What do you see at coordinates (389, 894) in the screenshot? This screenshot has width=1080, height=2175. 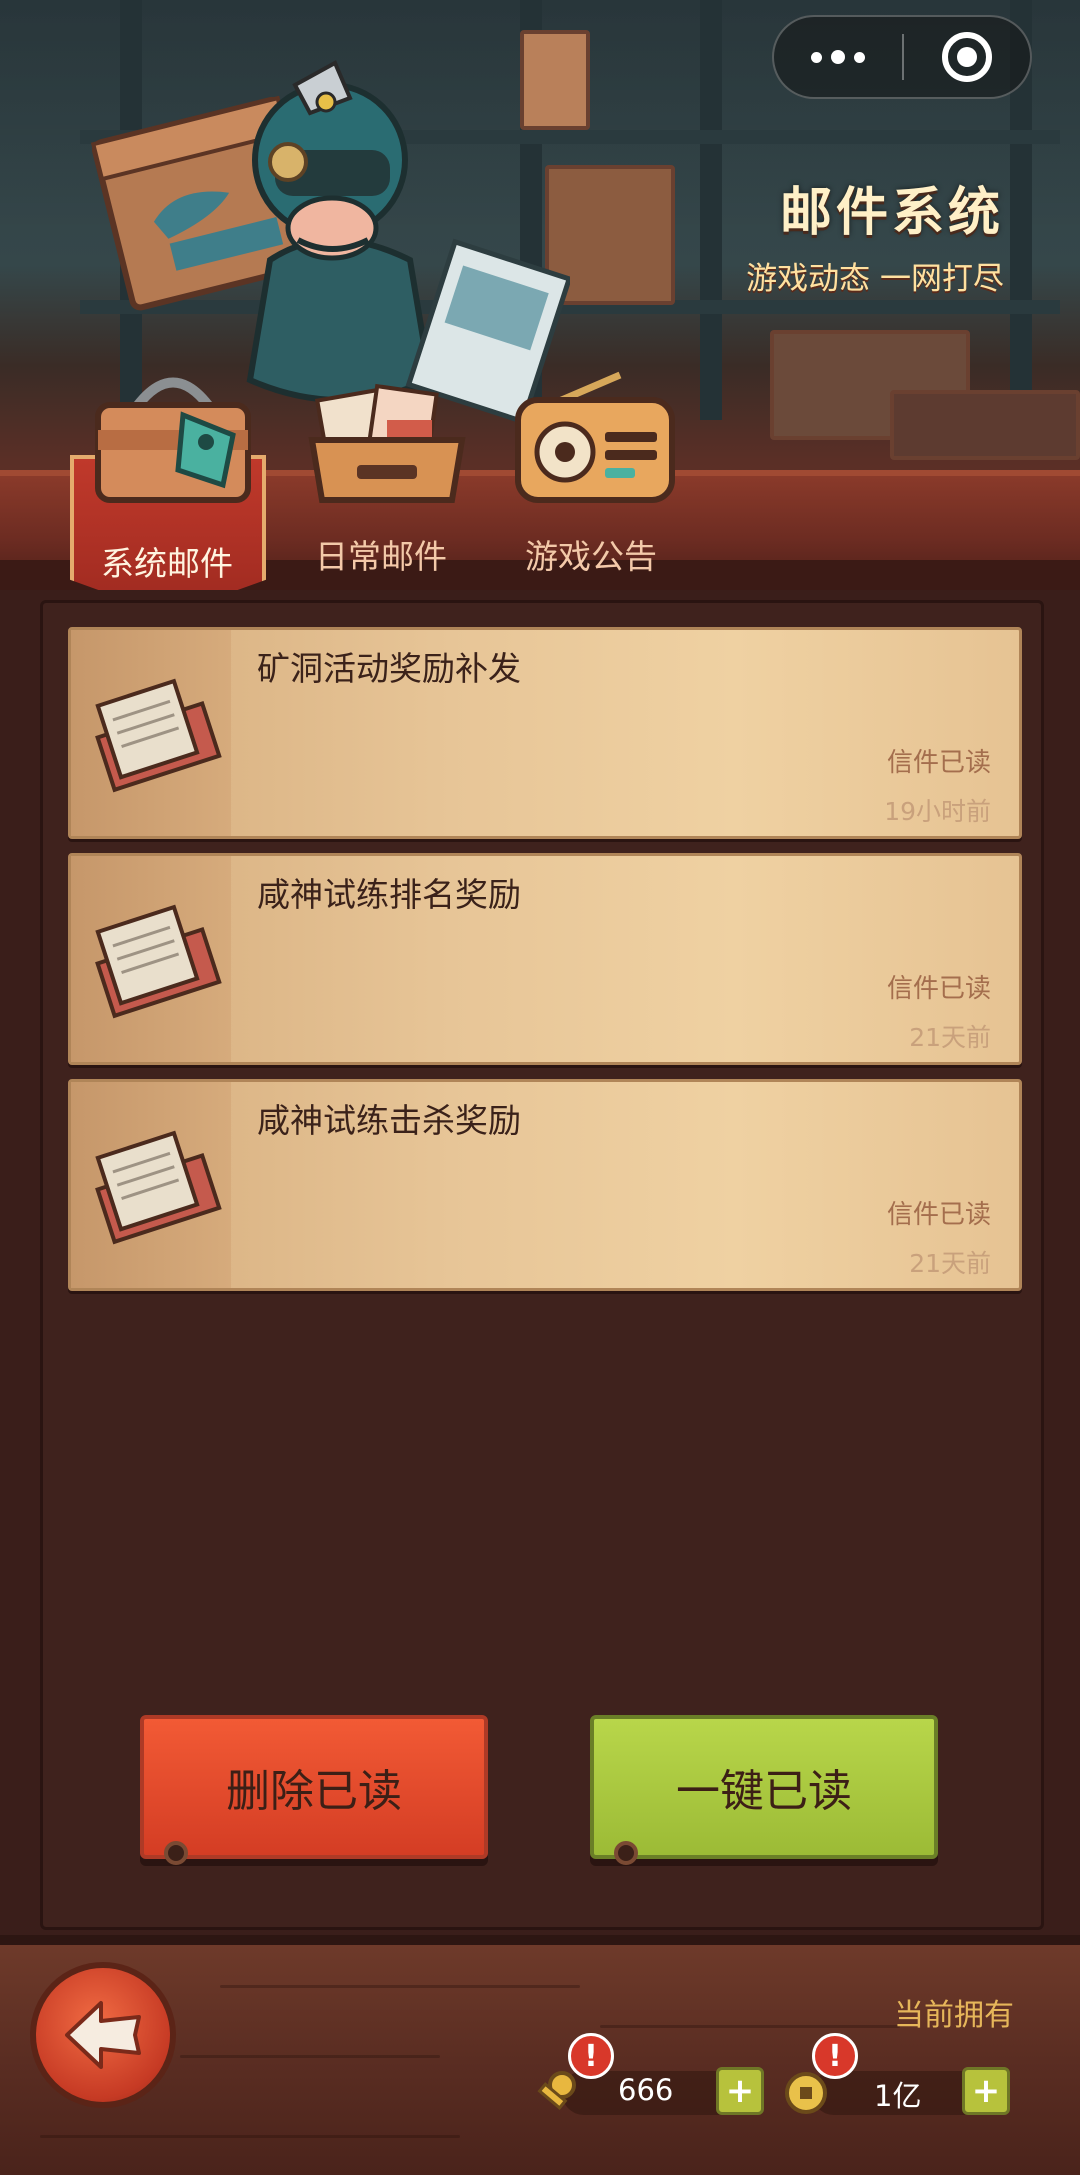 I see `mail-title: 咸神试练排名奖励` at bounding box center [389, 894].